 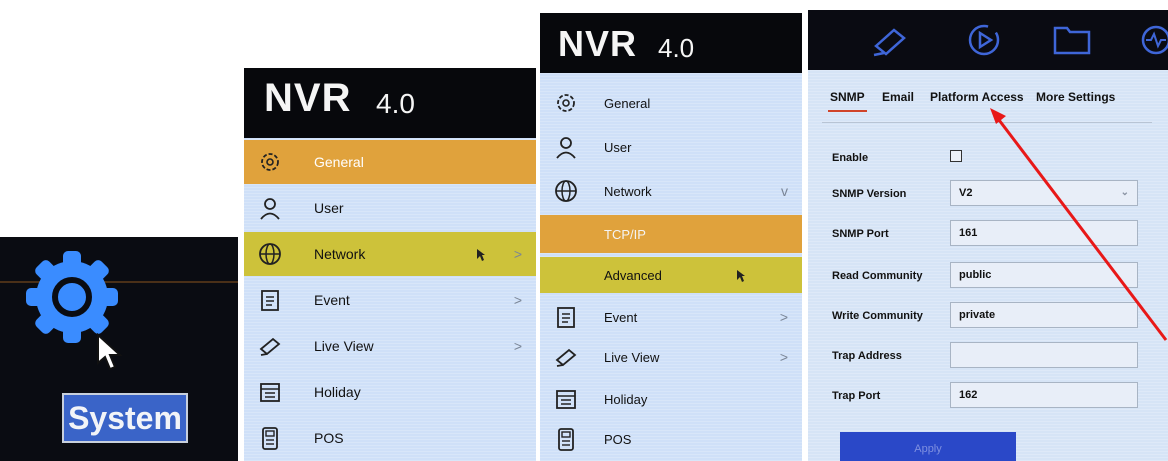 I want to click on submenu-item-advanced: Advanced, so click(x=671, y=275).